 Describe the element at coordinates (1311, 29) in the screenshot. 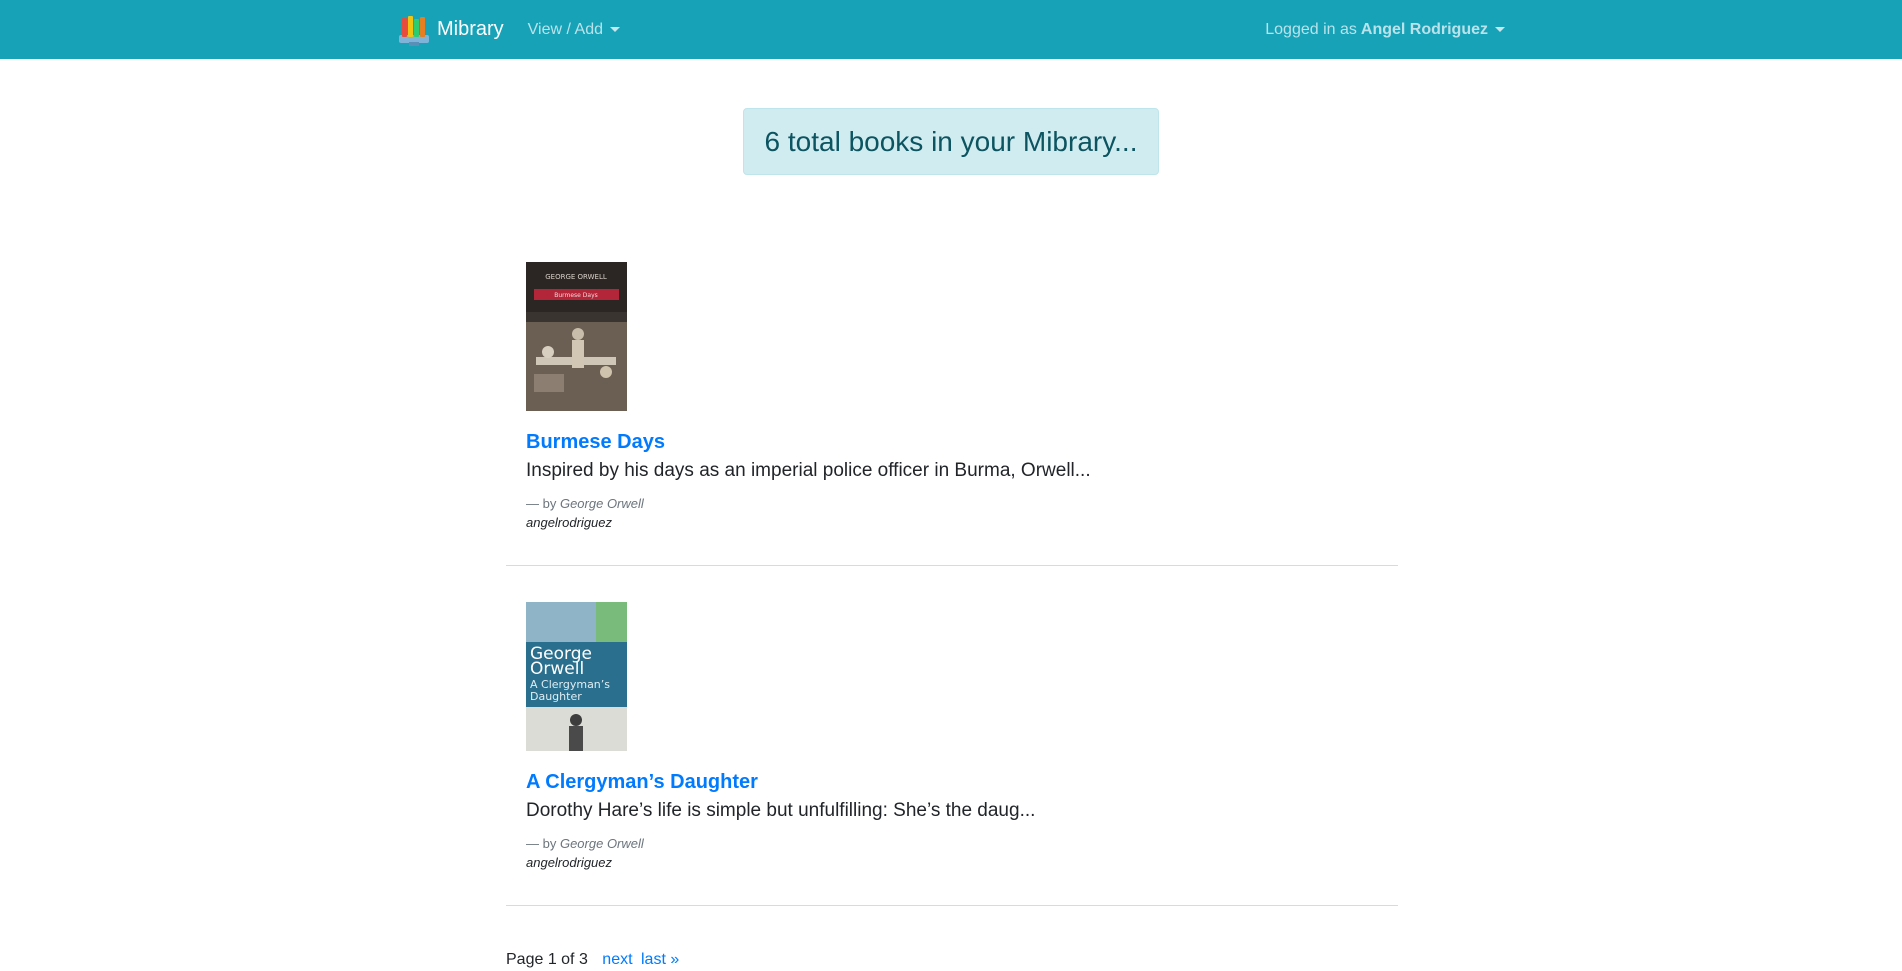

I see `user-prefix: Logged in as` at that location.